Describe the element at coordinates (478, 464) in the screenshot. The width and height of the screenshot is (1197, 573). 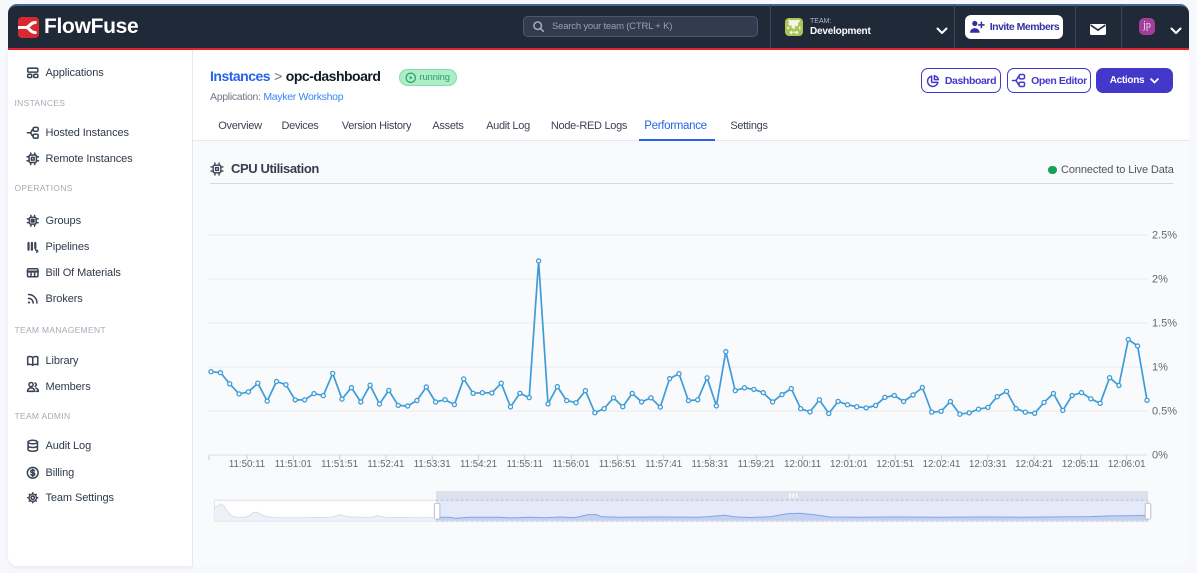
I see `svg-text: 11:54:21` at that location.